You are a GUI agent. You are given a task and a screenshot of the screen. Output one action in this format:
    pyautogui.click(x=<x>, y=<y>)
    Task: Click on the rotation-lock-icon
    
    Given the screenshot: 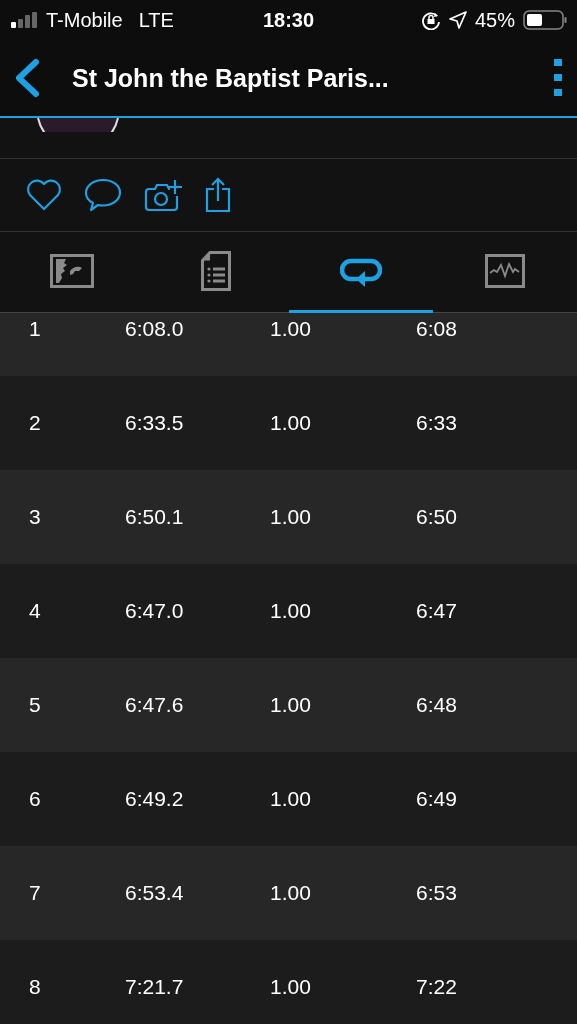 What is the action you would take?
    pyautogui.click(x=430, y=20)
    